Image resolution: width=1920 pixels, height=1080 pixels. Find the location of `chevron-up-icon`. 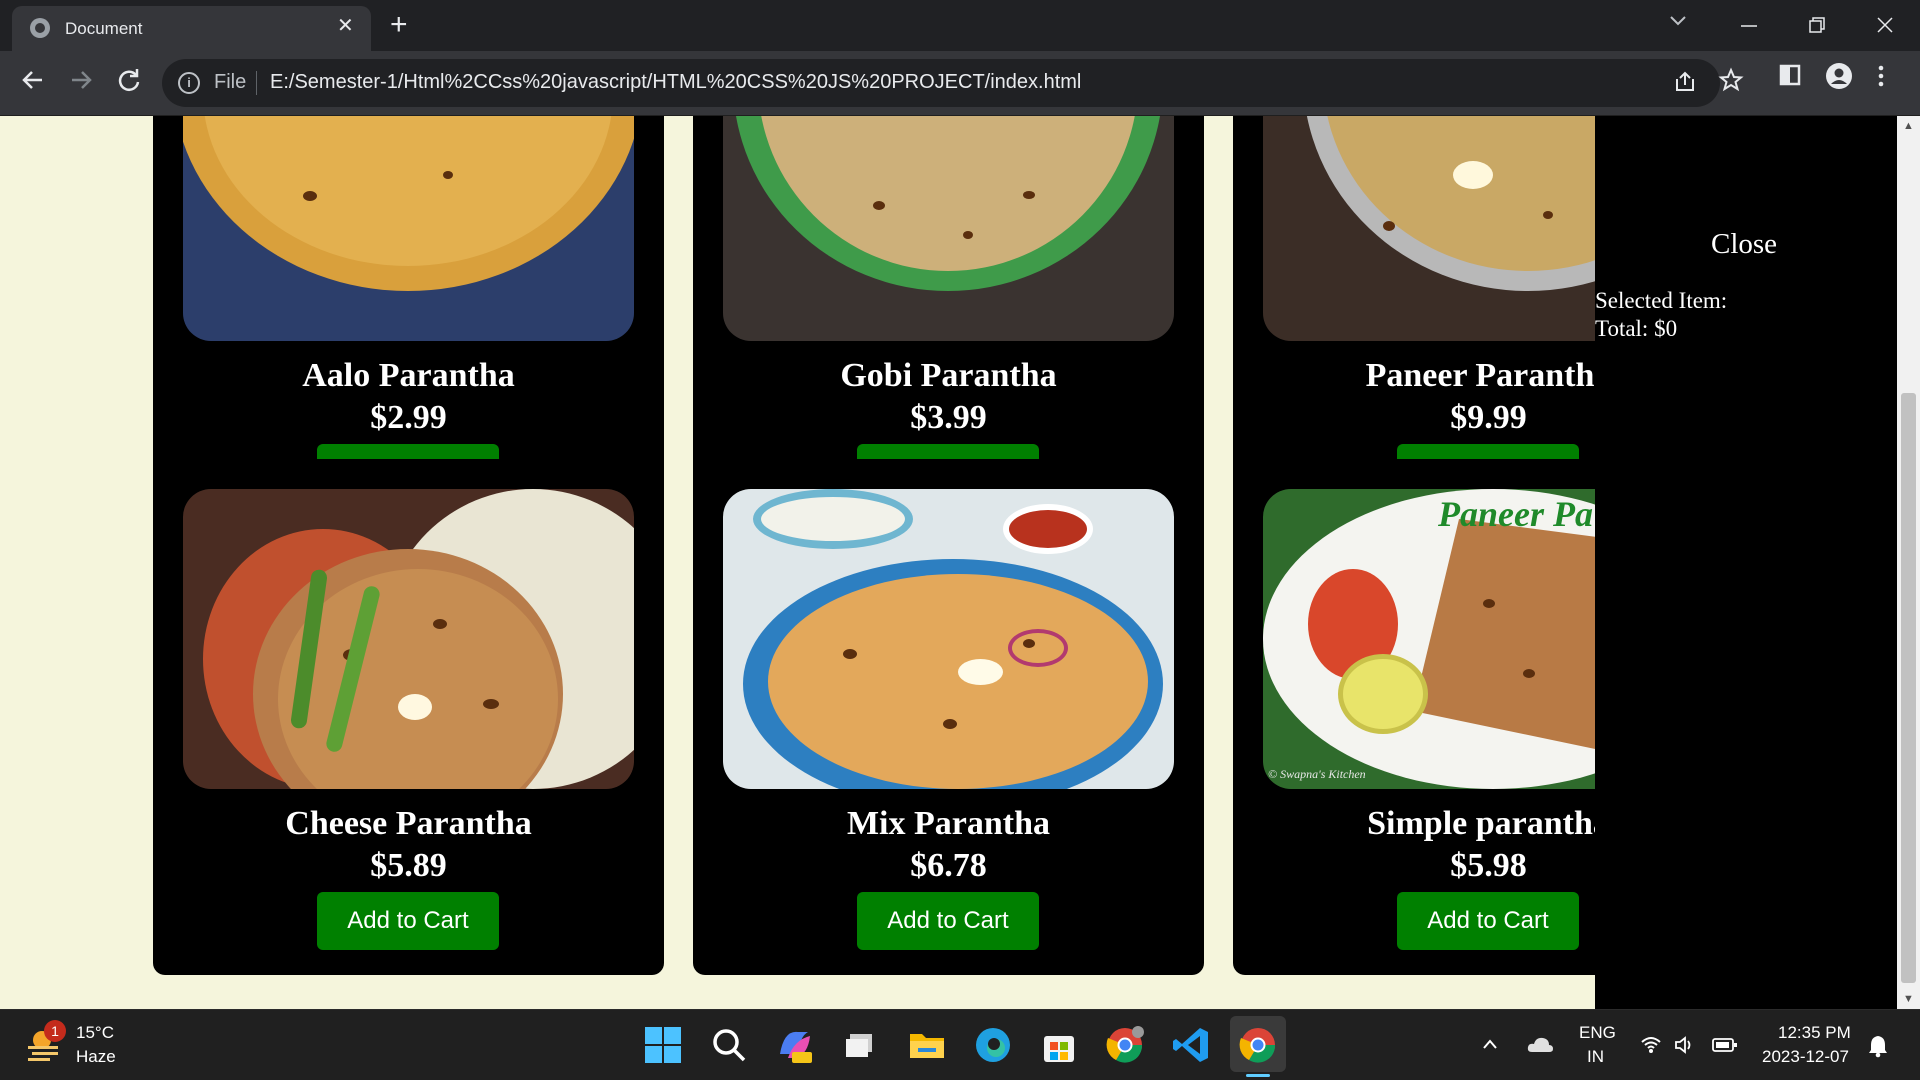

chevron-up-icon is located at coordinates (1490, 1044).